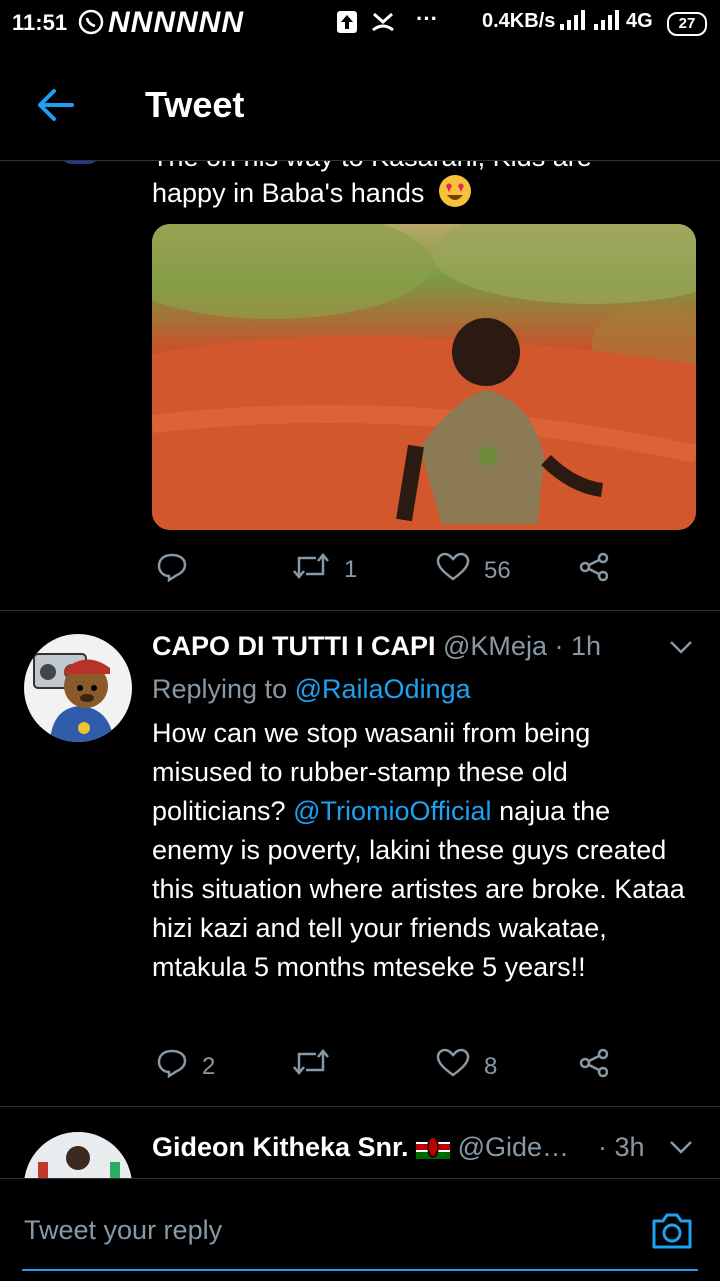 Image resolution: width=720 pixels, height=1281 pixels. Describe the element at coordinates (495, 646) in the screenshot. I see `handle: @KMeja` at that location.